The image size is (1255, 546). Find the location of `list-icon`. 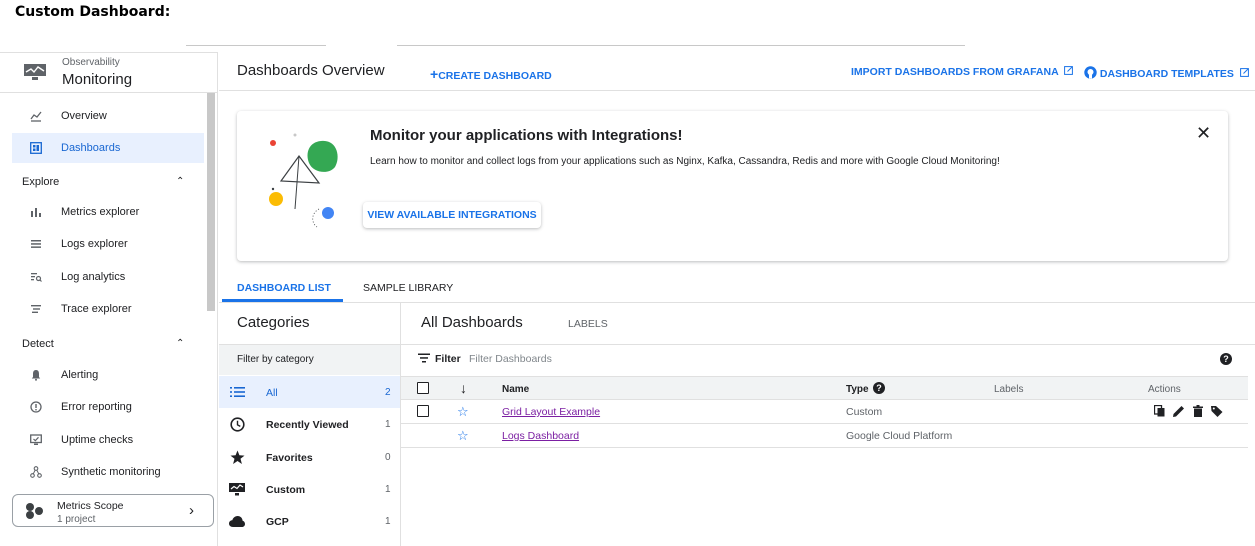

list-icon is located at coordinates (237, 392).